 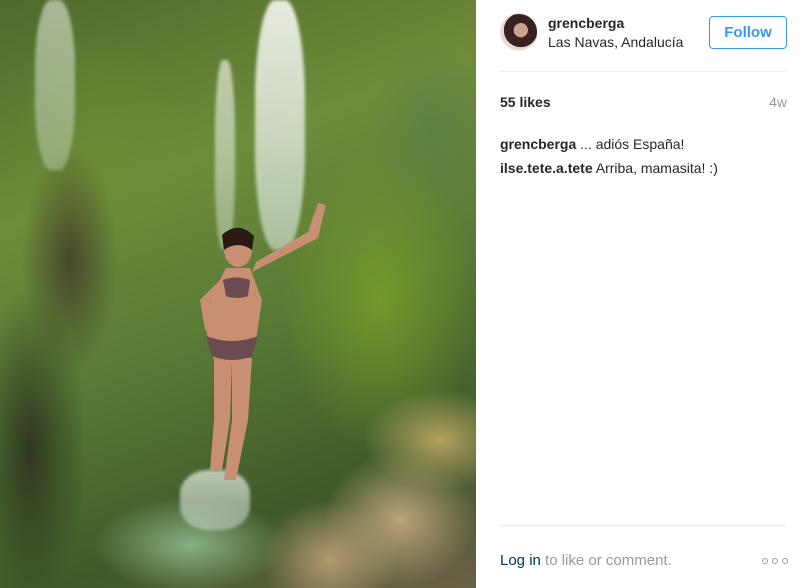 I want to click on person-figure, so click(x=263, y=341).